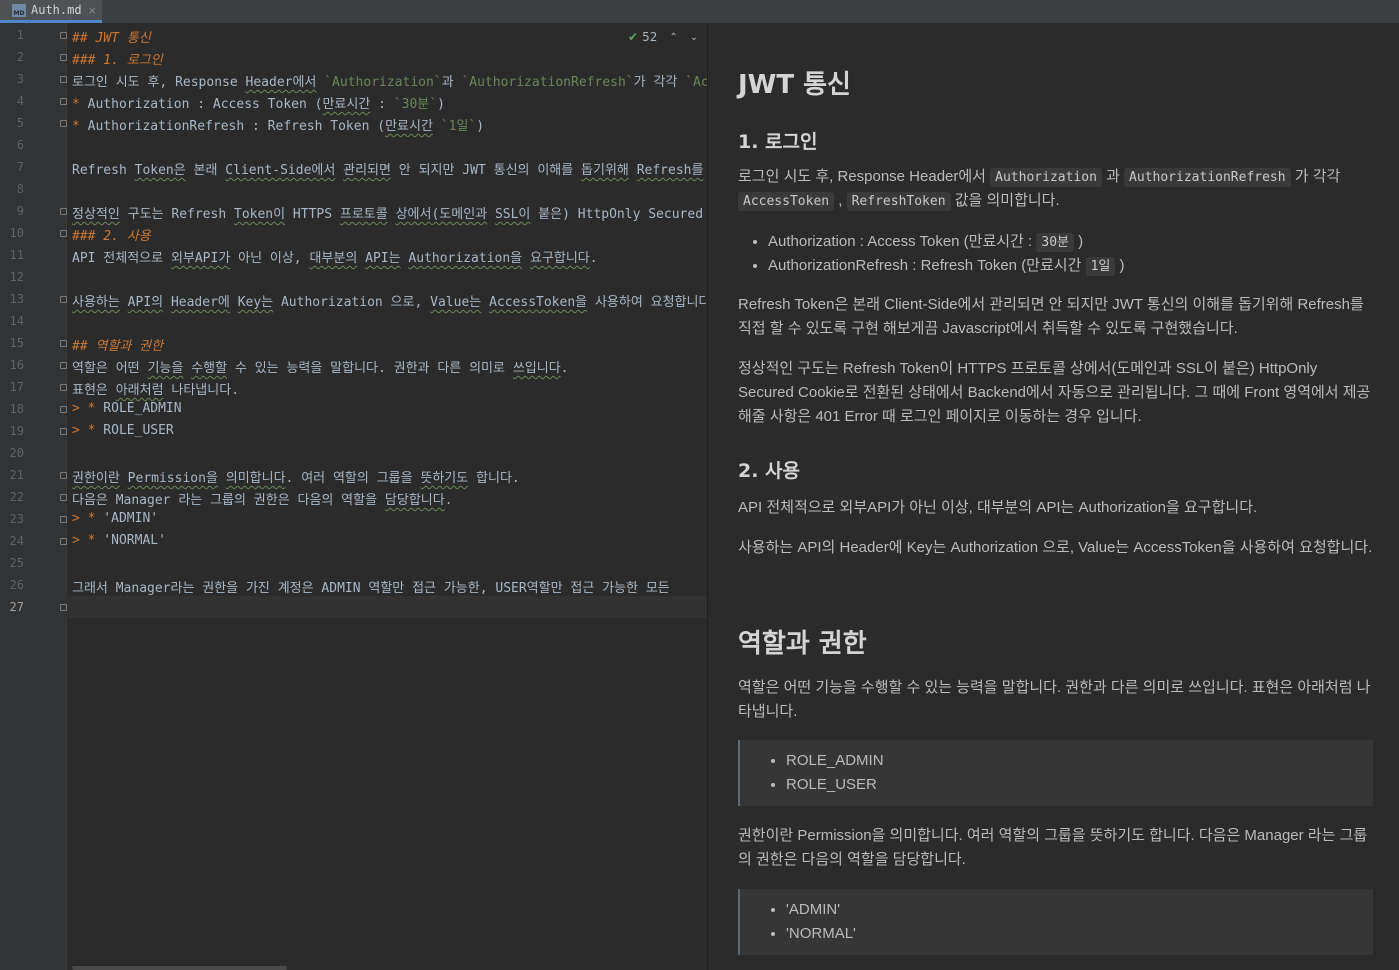 The image size is (1399, 970). I want to click on line-number: 11, so click(16, 255).